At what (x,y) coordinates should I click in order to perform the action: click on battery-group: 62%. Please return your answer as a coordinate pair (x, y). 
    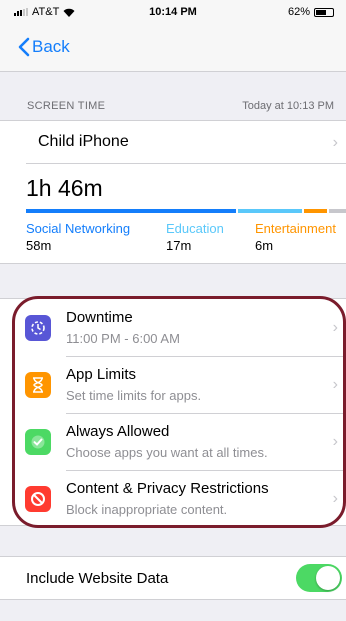
    Looking at the image, I should click on (311, 12).